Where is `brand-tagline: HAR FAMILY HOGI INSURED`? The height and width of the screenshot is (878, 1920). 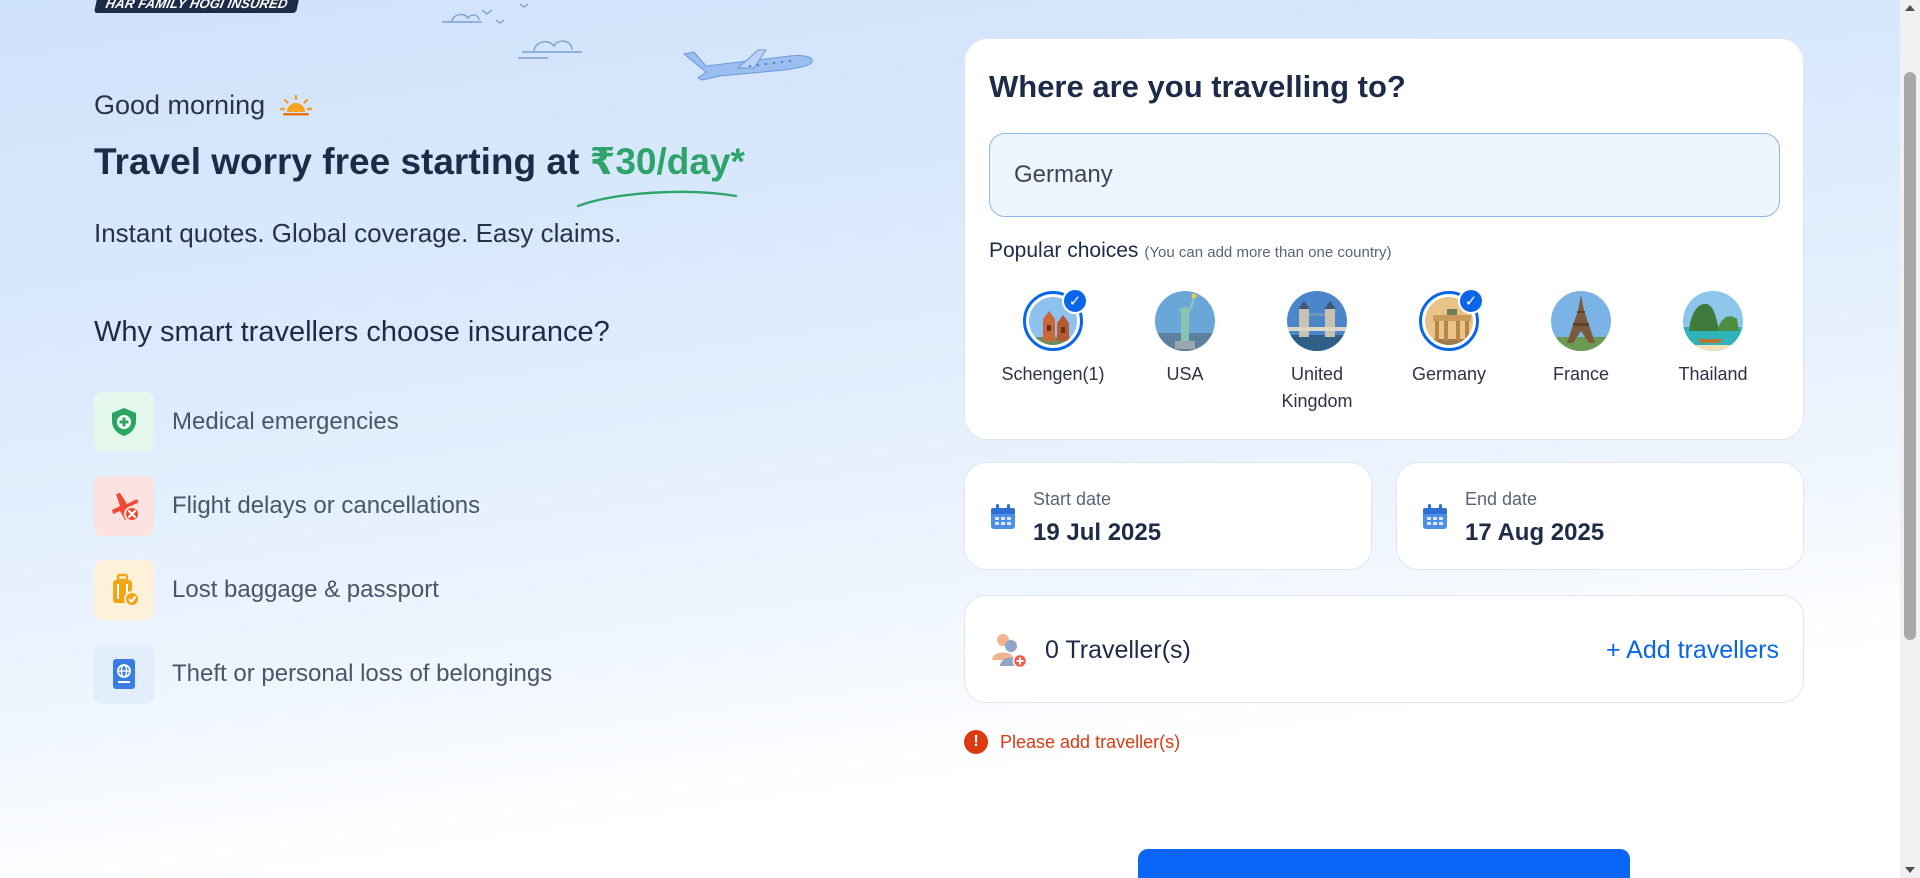
brand-tagline: HAR FAMILY HOGI INSURED is located at coordinates (196, 6).